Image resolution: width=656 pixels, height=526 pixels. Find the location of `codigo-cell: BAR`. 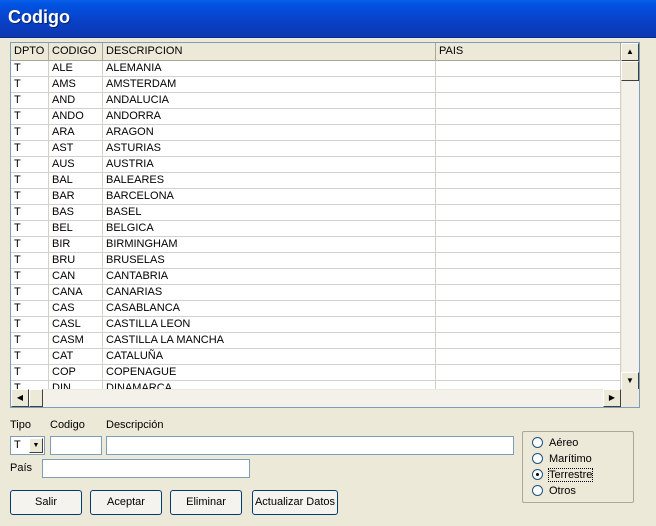

codigo-cell: BAR is located at coordinates (76, 197).